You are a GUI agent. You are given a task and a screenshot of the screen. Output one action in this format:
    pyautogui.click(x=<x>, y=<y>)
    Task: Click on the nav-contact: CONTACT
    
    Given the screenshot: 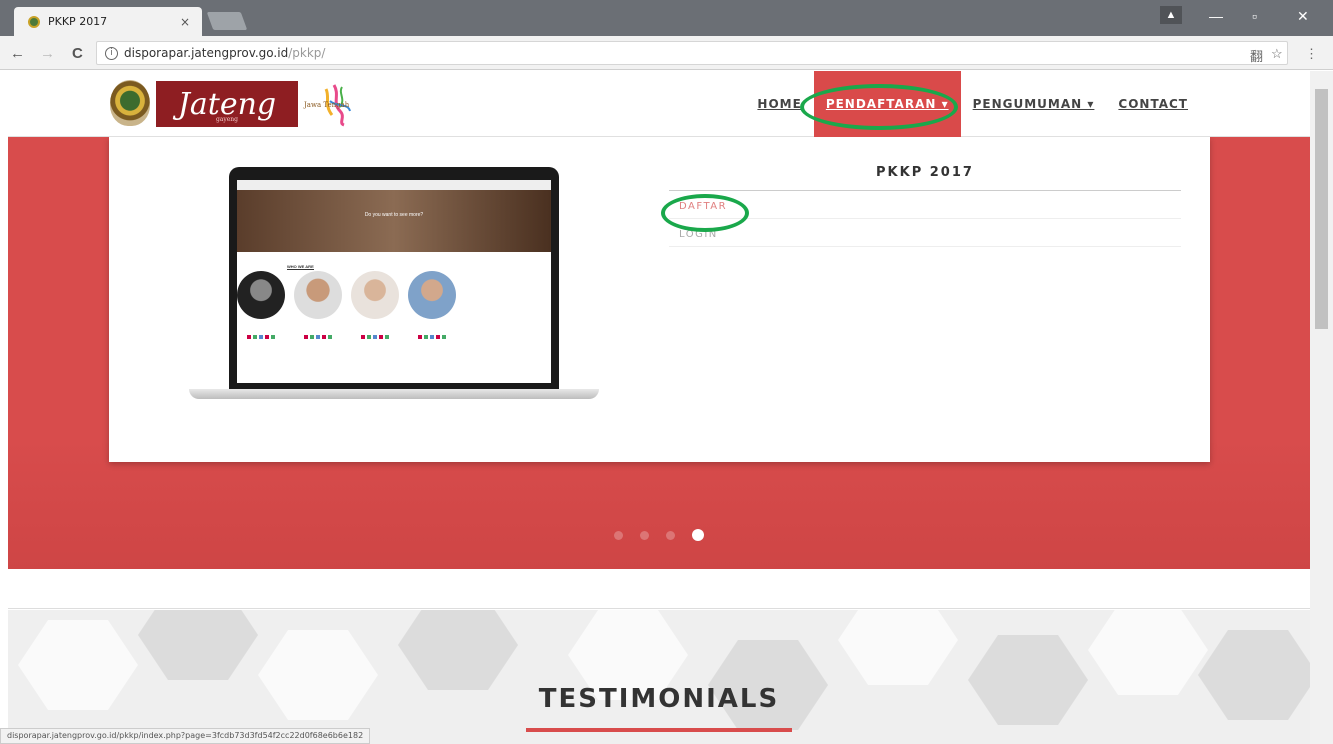 What is the action you would take?
    pyautogui.click(x=1153, y=104)
    